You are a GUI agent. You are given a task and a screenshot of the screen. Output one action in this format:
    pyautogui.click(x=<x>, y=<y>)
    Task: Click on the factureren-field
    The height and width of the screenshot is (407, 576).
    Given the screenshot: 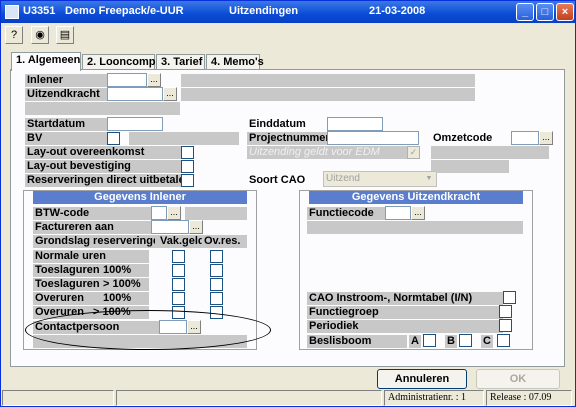 What is the action you would take?
    pyautogui.click(x=170, y=227)
    